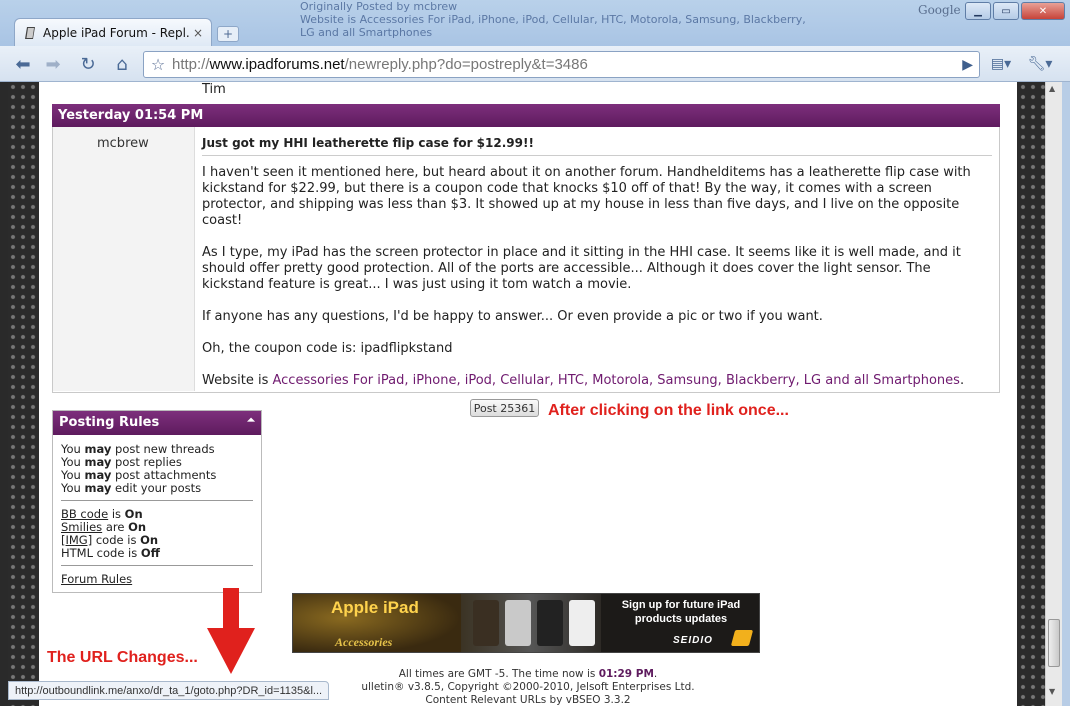 This screenshot has height=706, width=1070. Describe the element at coordinates (191, 64) in the screenshot. I see `url-protocol: http://` at that location.